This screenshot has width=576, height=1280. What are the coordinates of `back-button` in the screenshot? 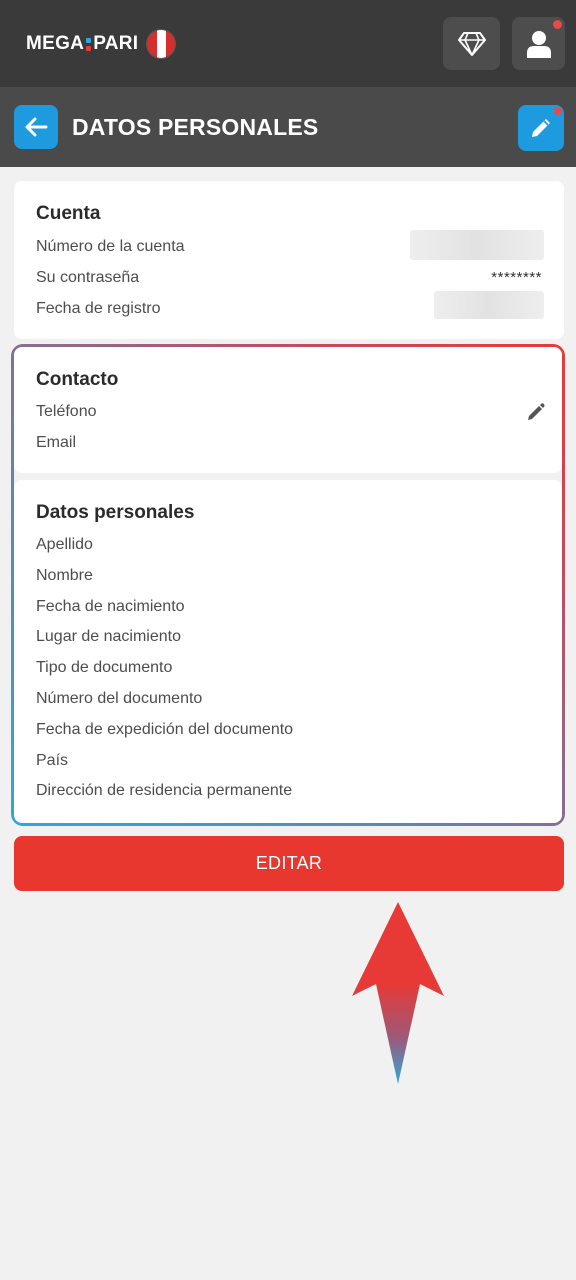 It's located at (36, 127).